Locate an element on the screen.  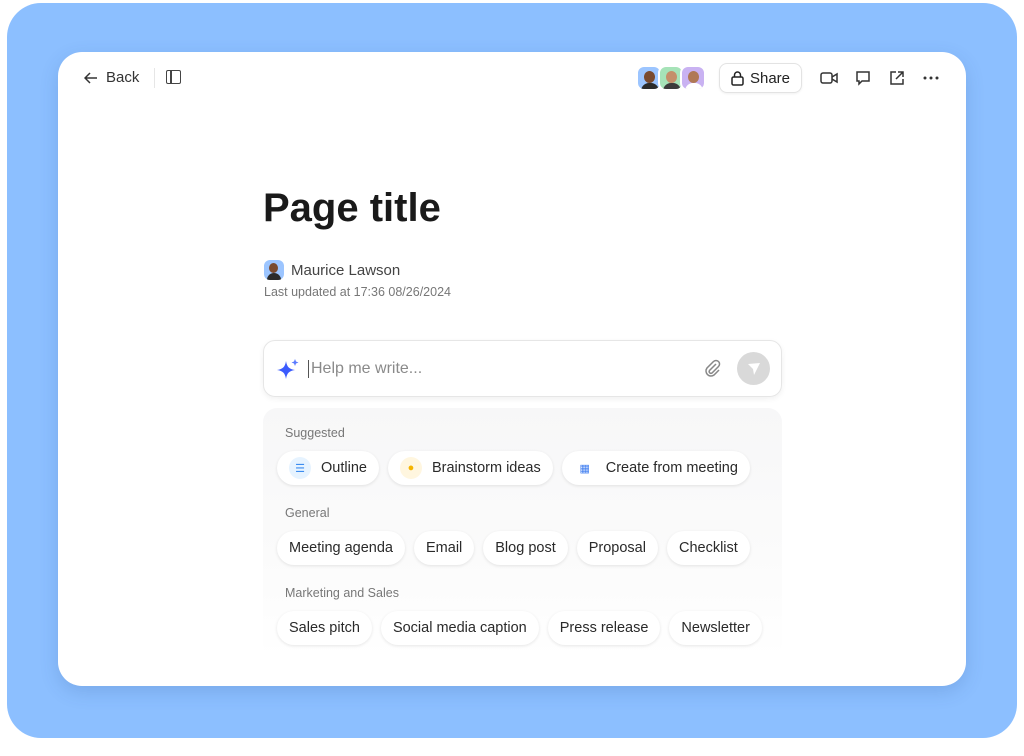
chip-social-media-caption: Social media caption is located at coordinates (459, 628).